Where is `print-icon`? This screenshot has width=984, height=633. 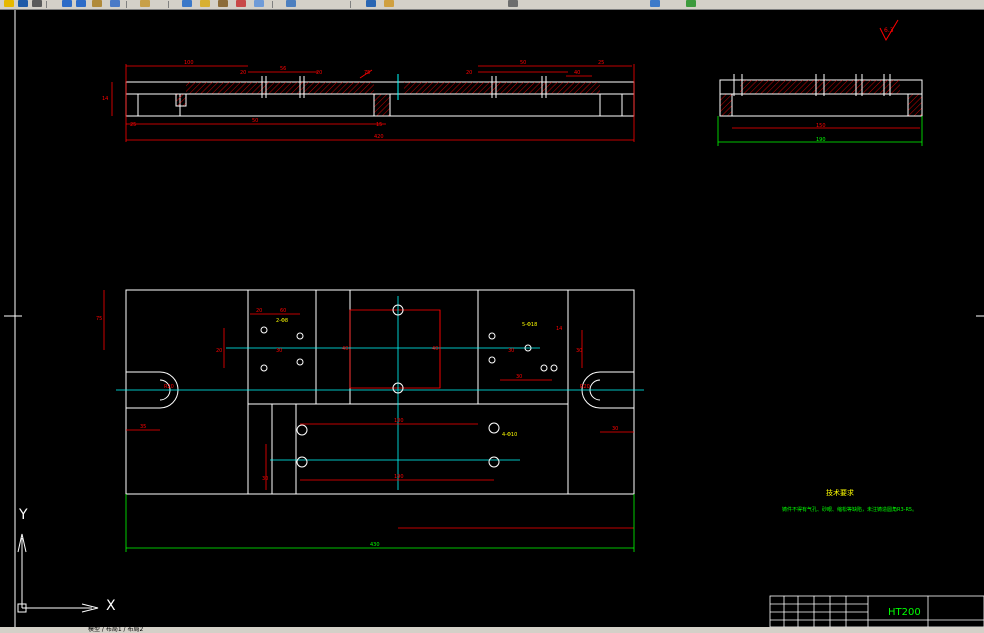 print-icon is located at coordinates (37, 3).